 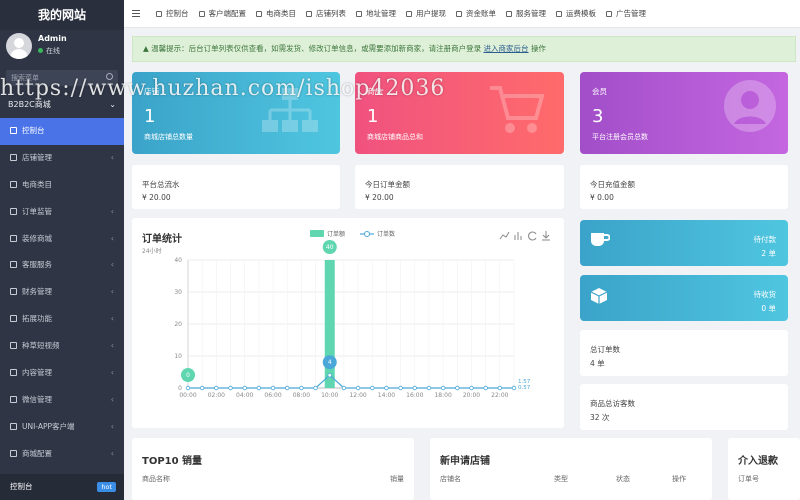 I want to click on box-label: 待收货, so click(x=765, y=294).